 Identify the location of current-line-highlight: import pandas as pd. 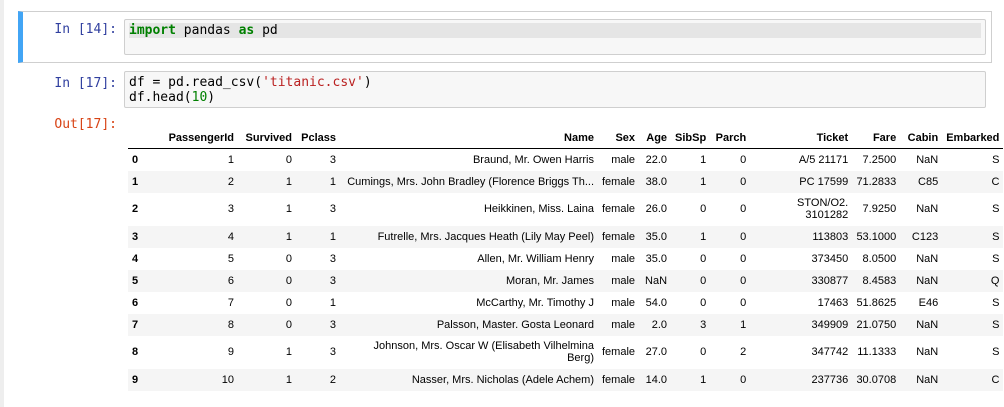
(555, 30).